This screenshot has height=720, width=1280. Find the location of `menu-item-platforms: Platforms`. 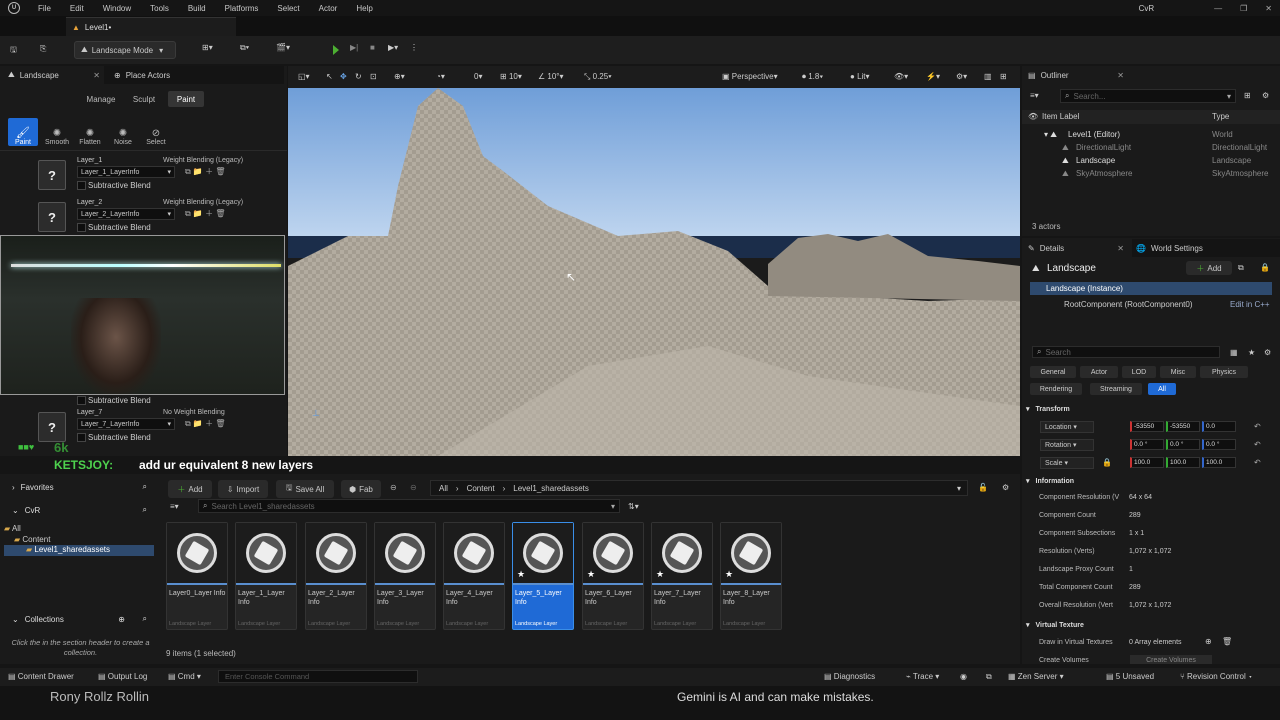

menu-item-platforms: Platforms is located at coordinates (242, 8).